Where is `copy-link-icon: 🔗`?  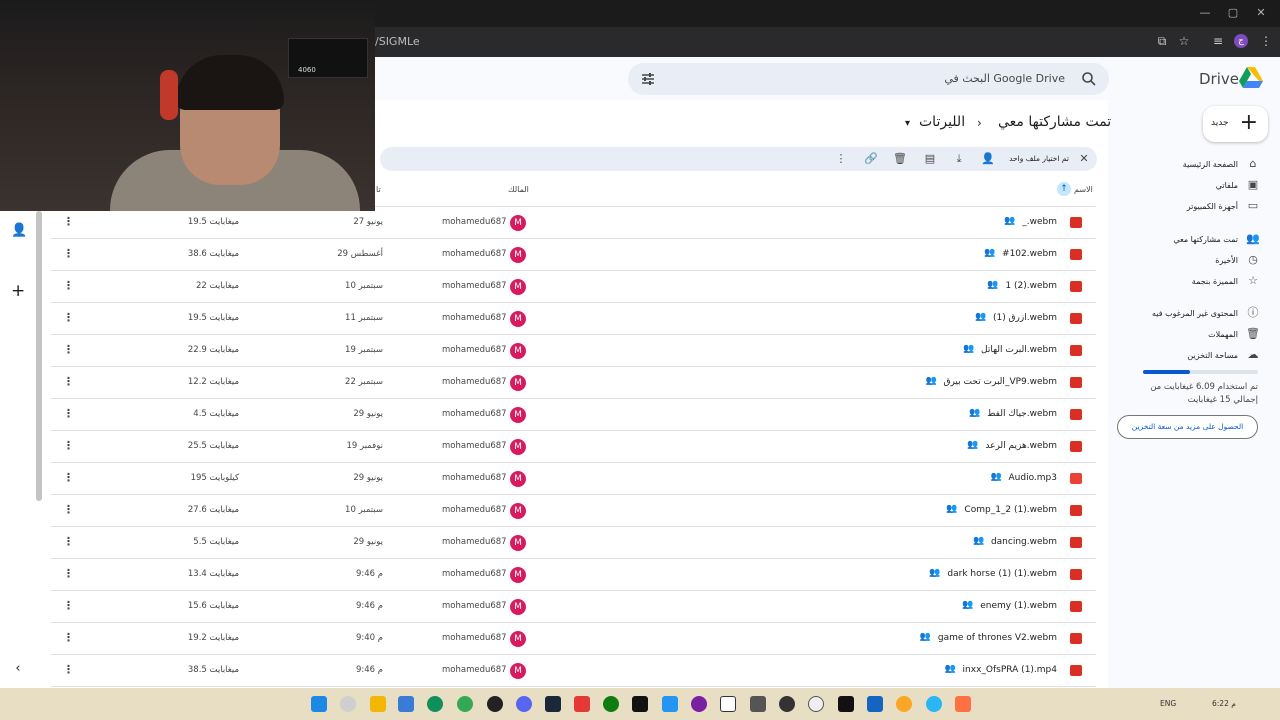 copy-link-icon: 🔗 is located at coordinates (871, 159).